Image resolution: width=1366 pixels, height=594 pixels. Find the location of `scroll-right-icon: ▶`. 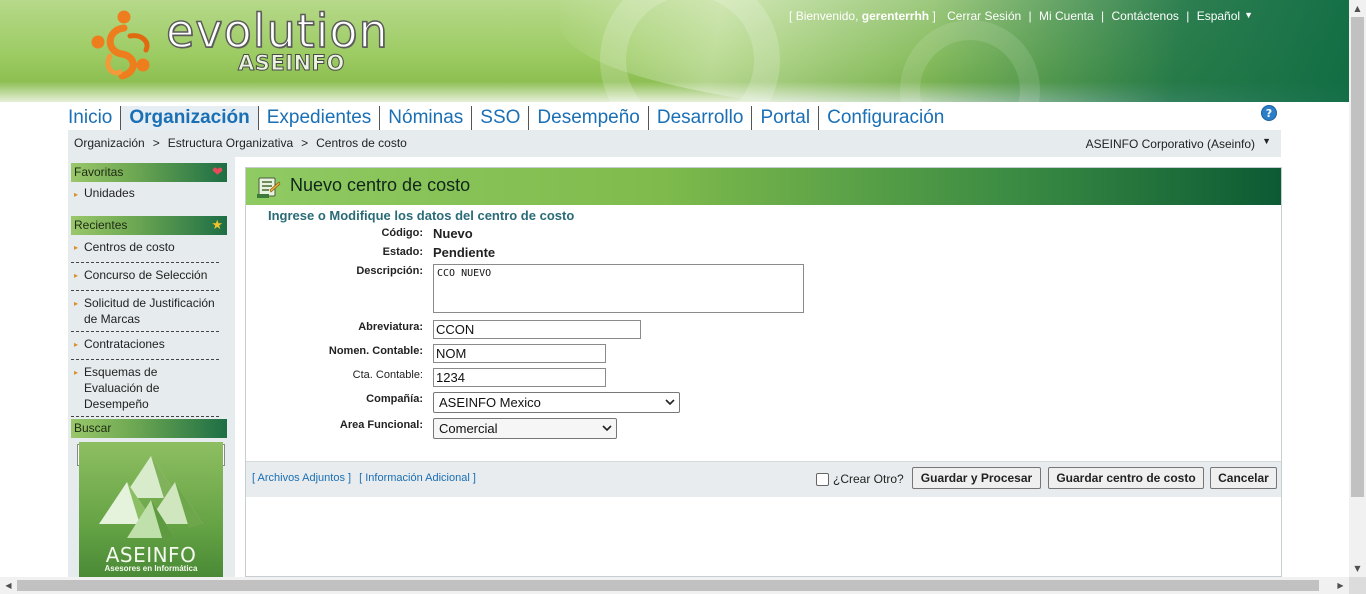

scroll-right-icon: ▶ is located at coordinates (1340, 585).